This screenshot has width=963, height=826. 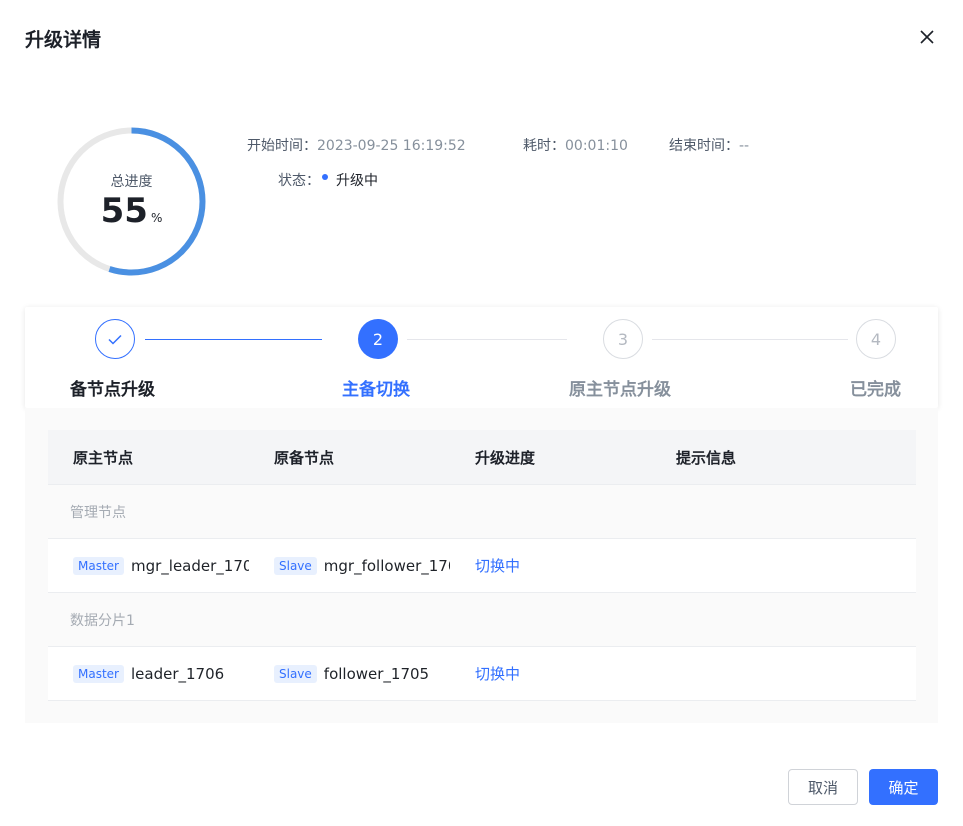 I want to click on elapsed-label: 耗时：, so click(x=544, y=146).